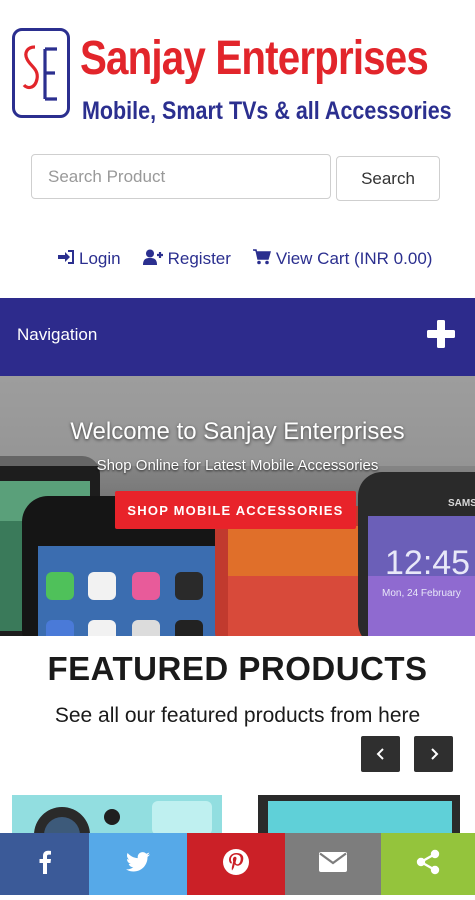  I want to click on sign-in-icon, so click(66, 259).